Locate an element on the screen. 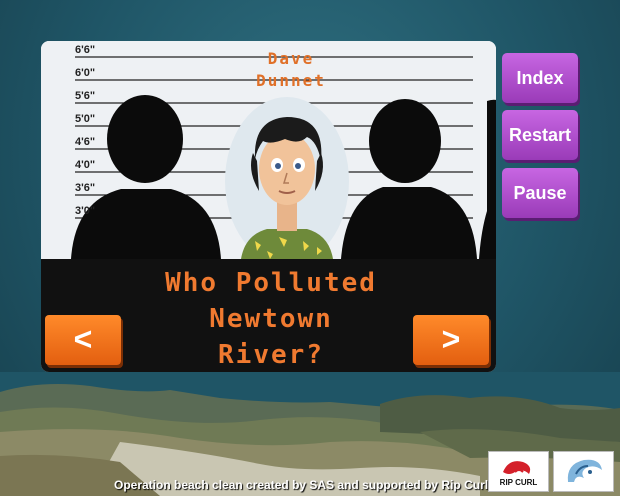 This screenshot has width=620, height=496. ripcurl-logo: RIP CURL is located at coordinates (518, 471).